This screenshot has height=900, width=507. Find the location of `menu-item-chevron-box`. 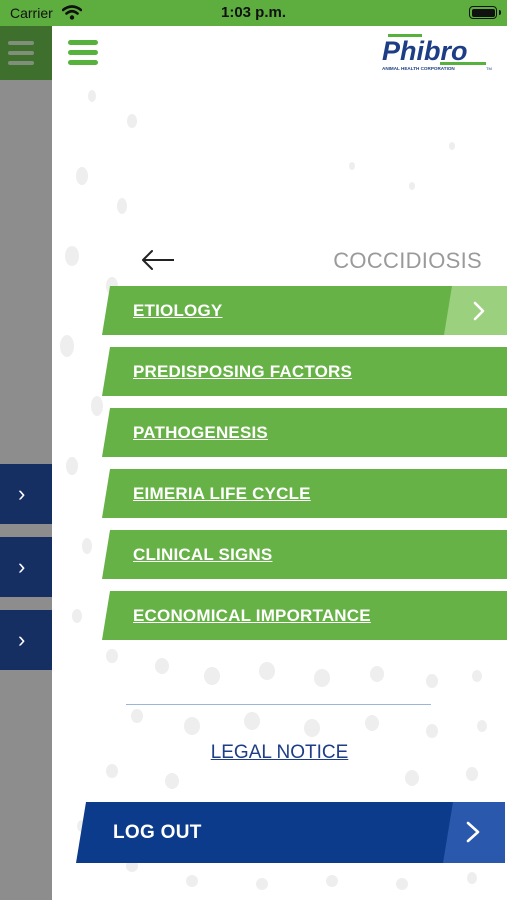

menu-item-chevron-box is located at coordinates (475, 310).